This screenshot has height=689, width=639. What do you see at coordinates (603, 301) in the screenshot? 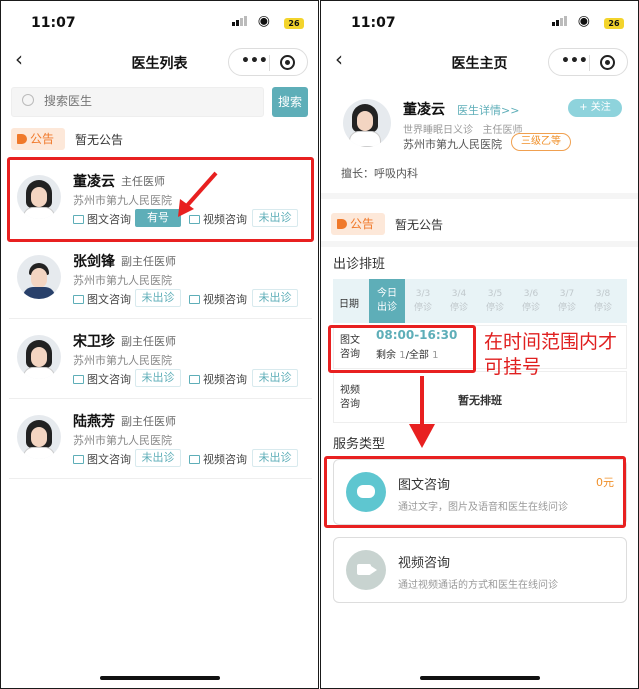
I see `schedule-day: 3/8 停诊` at bounding box center [603, 301].